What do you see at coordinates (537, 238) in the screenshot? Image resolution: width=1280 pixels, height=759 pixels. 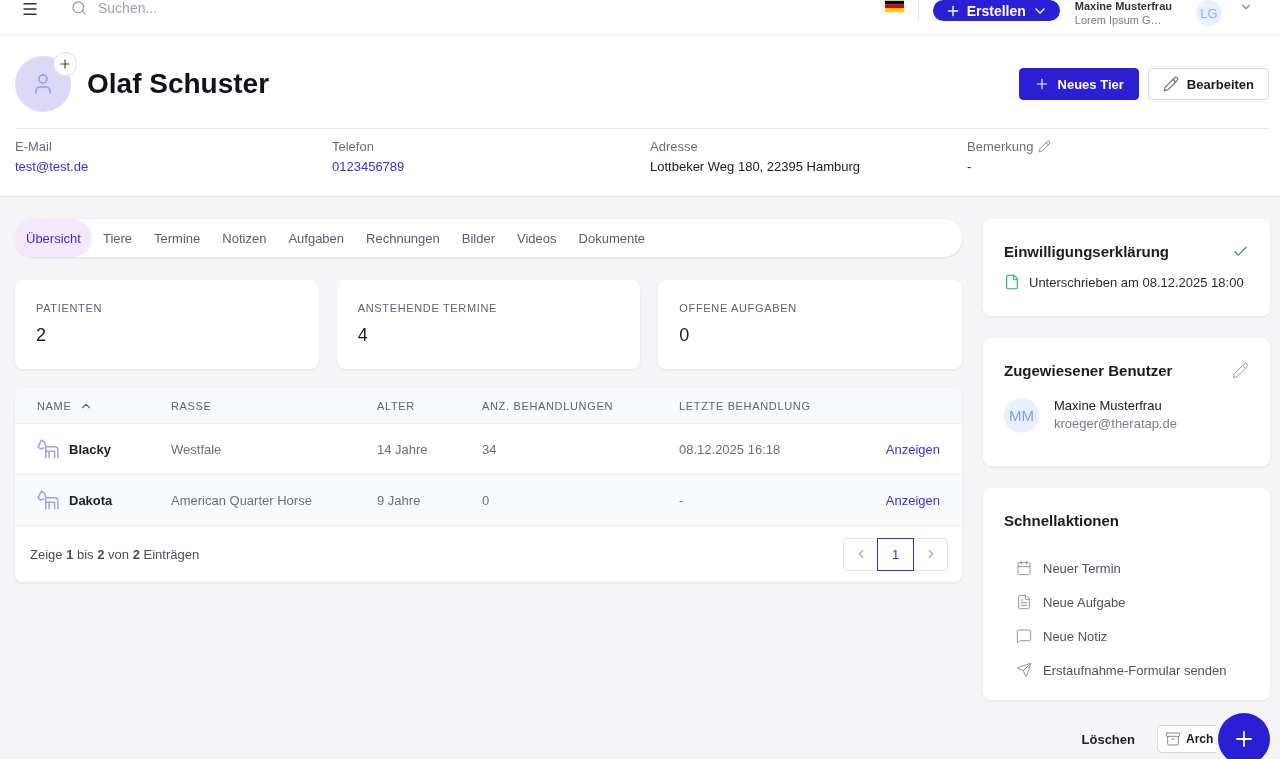 I see `tab: Videos` at bounding box center [537, 238].